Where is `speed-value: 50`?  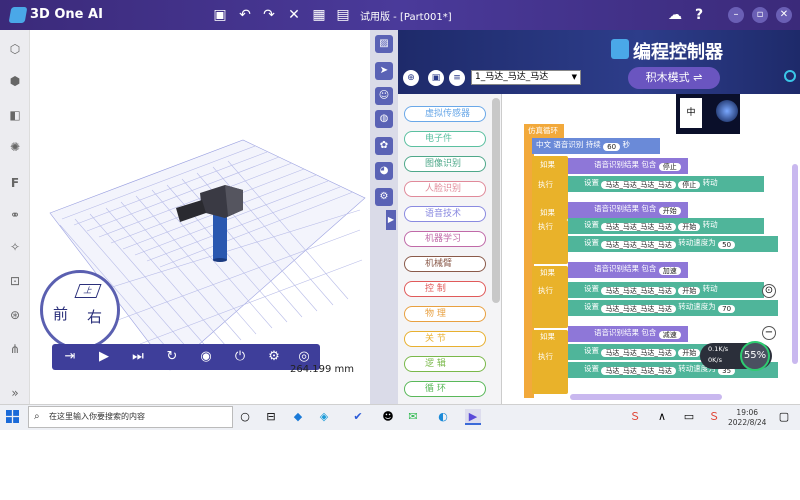
speed-value: 50 is located at coordinates (727, 244).